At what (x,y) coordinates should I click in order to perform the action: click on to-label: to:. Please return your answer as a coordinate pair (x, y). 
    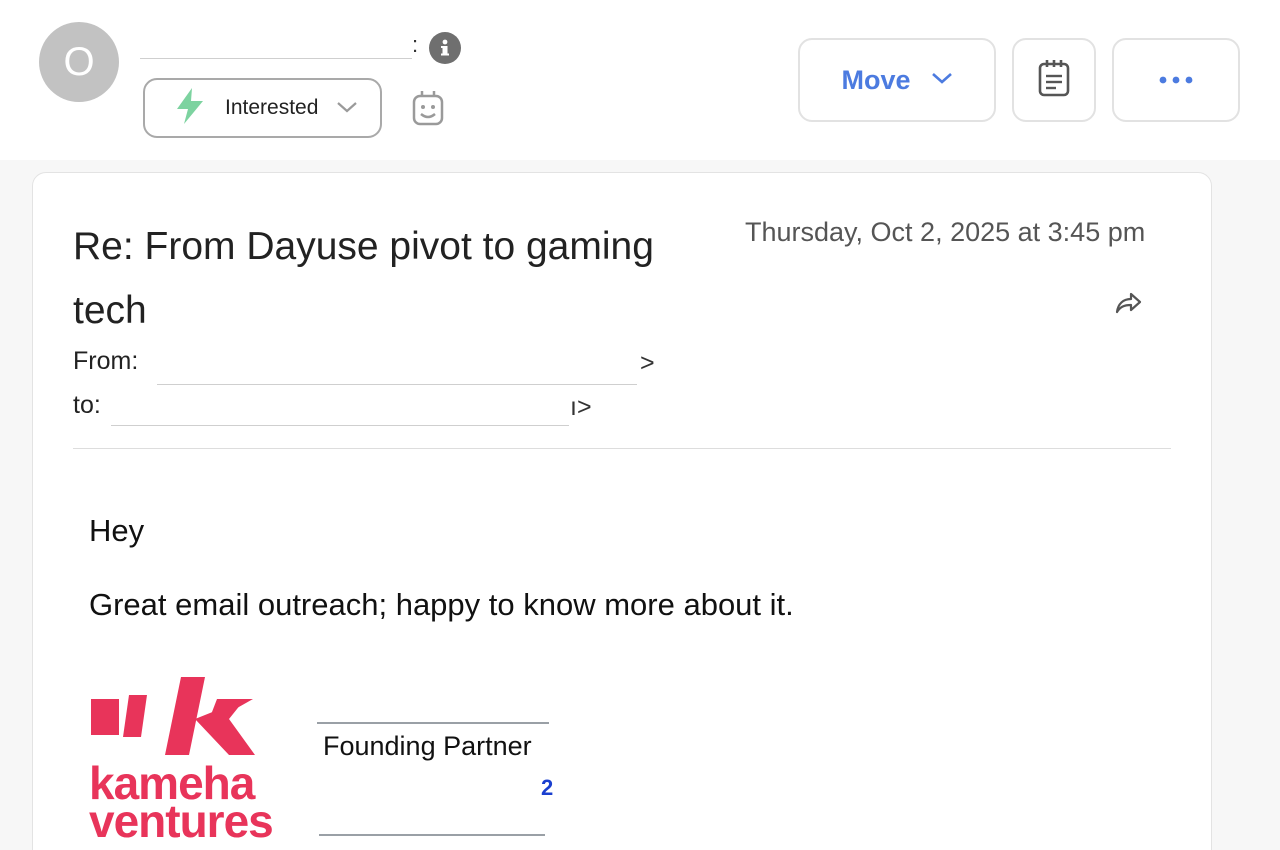
    Looking at the image, I should click on (87, 405).